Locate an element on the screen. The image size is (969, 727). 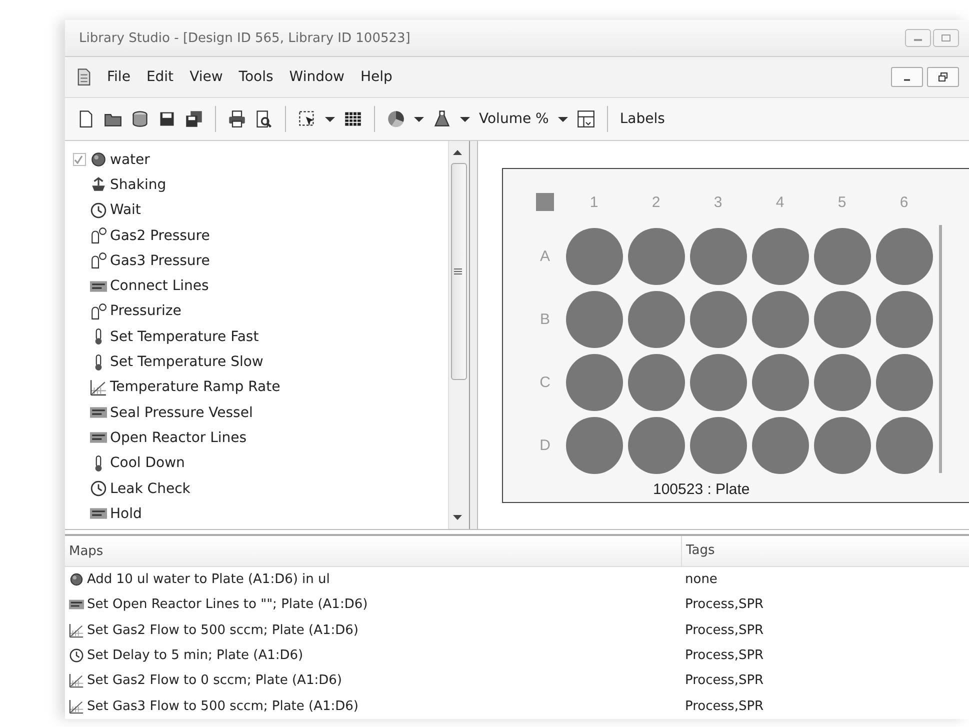
menu-item: Help is located at coordinates (376, 77).